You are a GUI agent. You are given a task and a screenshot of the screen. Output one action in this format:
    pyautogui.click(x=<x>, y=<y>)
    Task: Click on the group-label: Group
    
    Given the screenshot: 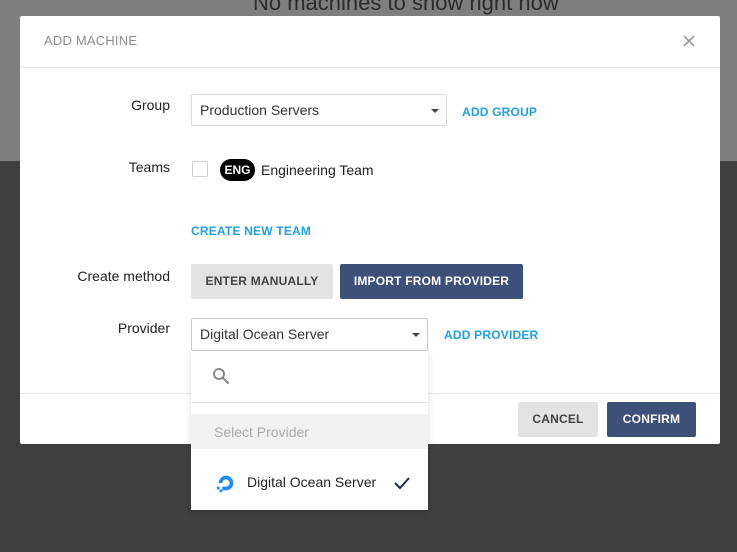 What is the action you would take?
    pyautogui.click(x=150, y=105)
    